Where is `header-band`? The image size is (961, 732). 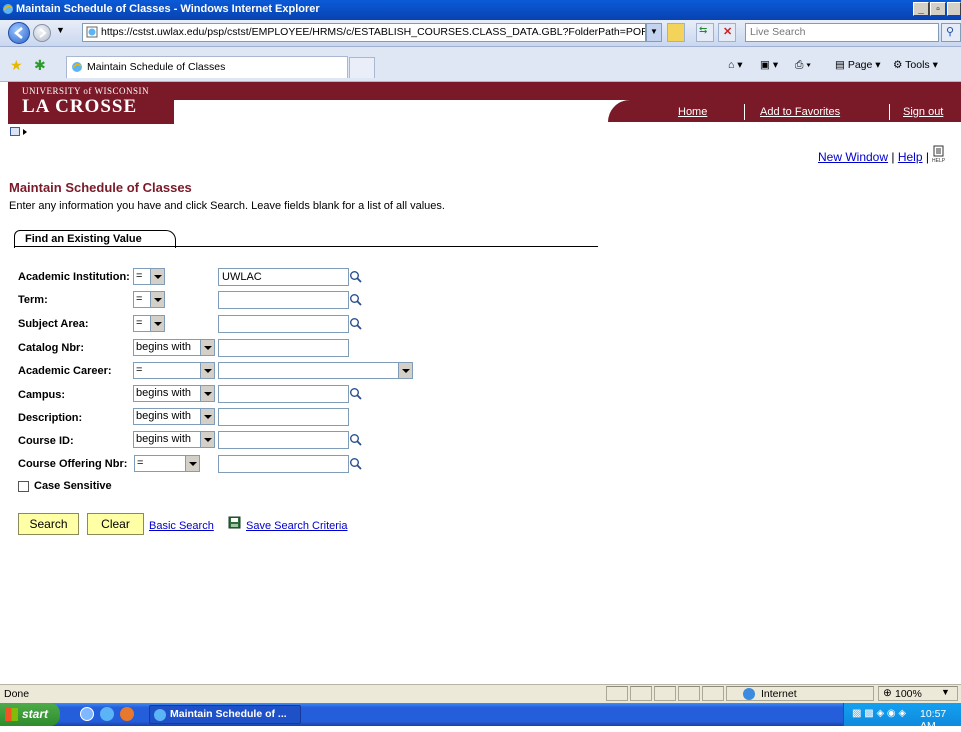 header-band is located at coordinates (567, 91).